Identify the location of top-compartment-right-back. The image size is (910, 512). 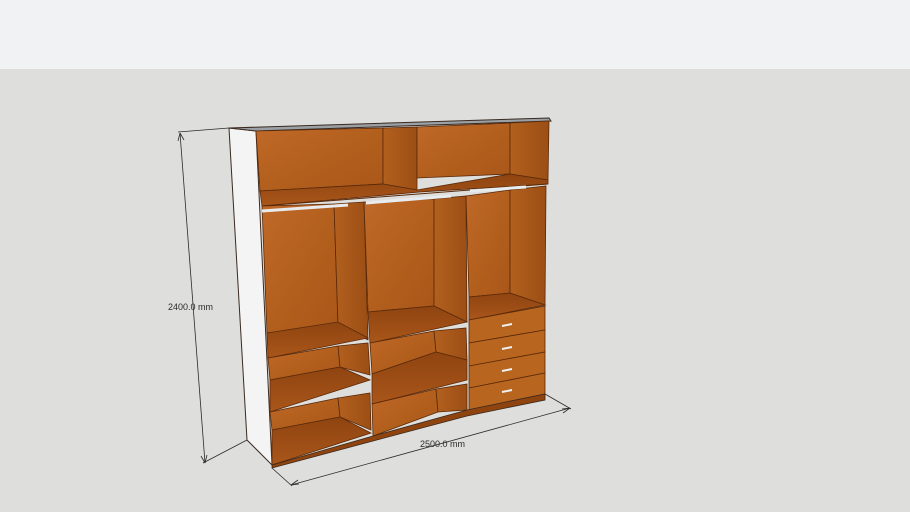
(463, 150).